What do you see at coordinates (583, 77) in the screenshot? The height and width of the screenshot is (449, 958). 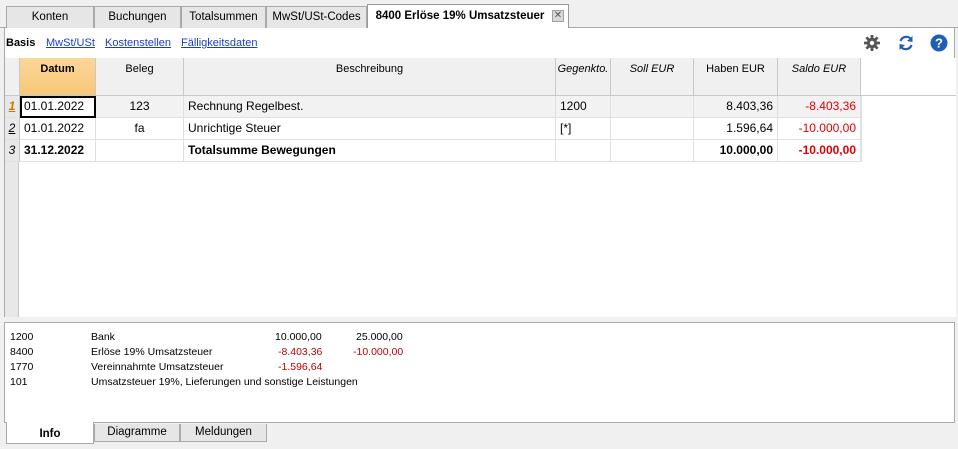 I see `column-header-gegenkonto: Gegenkto.` at bounding box center [583, 77].